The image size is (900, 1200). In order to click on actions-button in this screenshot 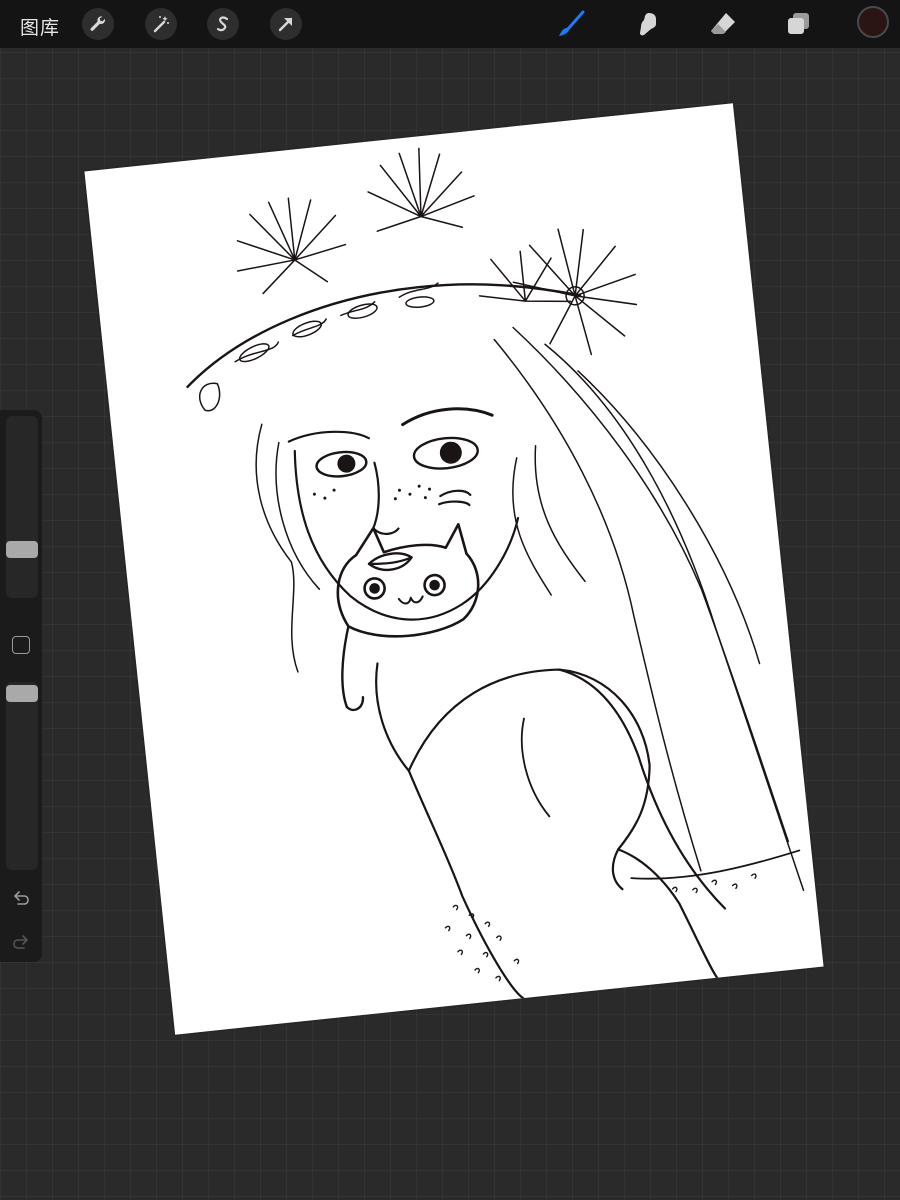, I will do `click(98, 24)`.